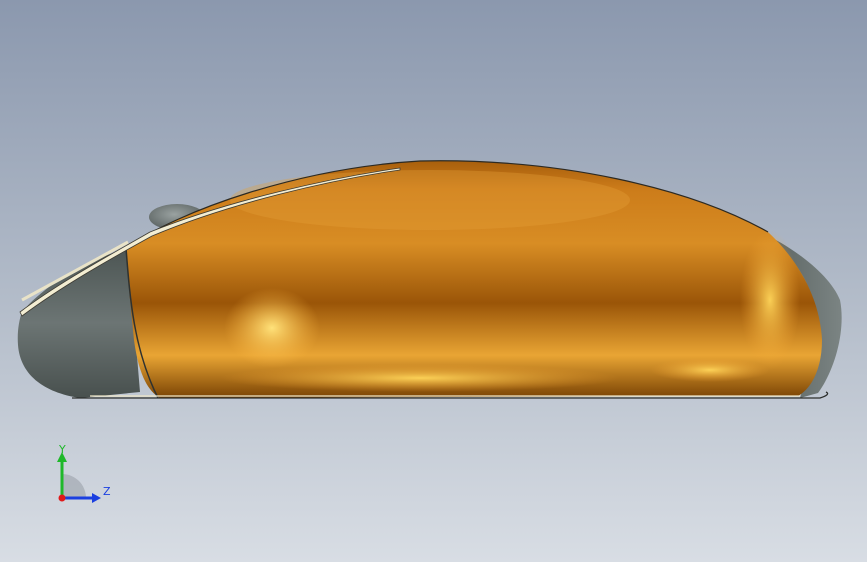 This screenshot has height=562, width=867. Describe the element at coordinates (62, 498) in the screenshot. I see `x-axis-origin` at that location.